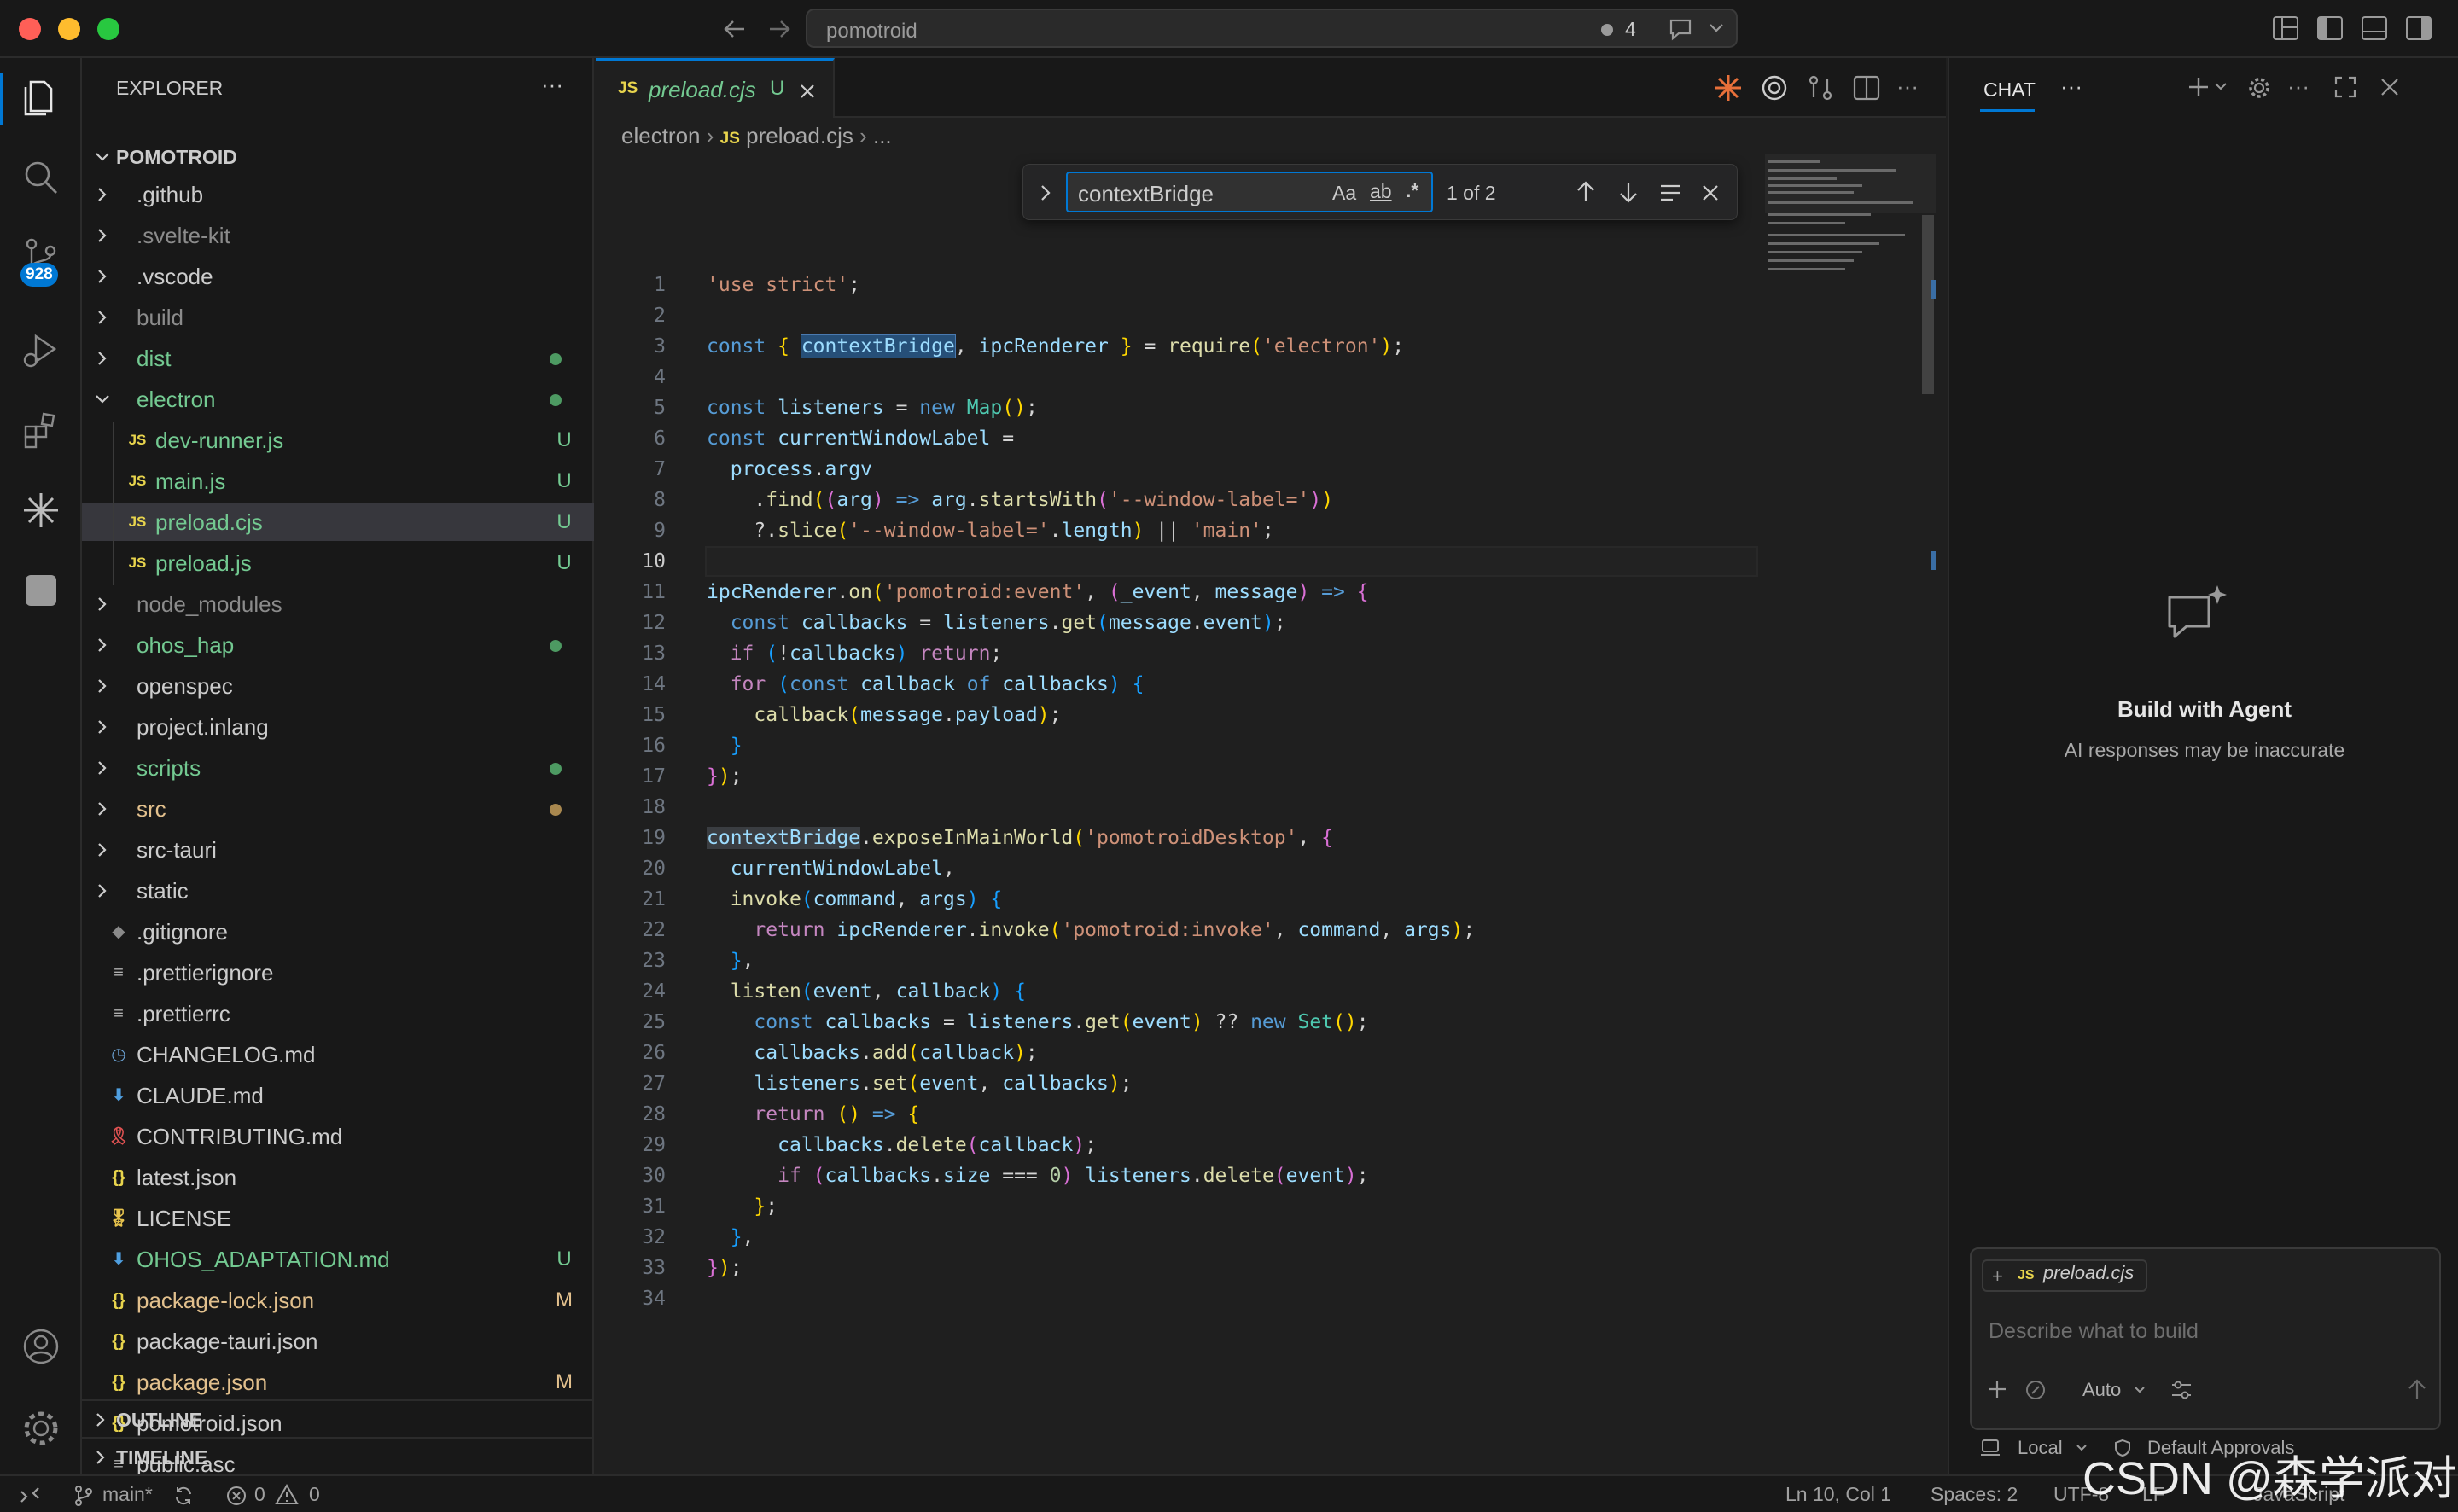 This screenshot has height=1512, width=2458. I want to click on tree-item: JS preload.cjs U, so click(338, 523).